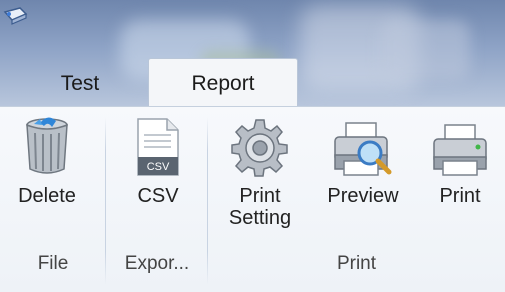 This screenshot has width=505, height=292. What do you see at coordinates (425, 50) in the screenshot?
I see `background-blur` at bounding box center [425, 50].